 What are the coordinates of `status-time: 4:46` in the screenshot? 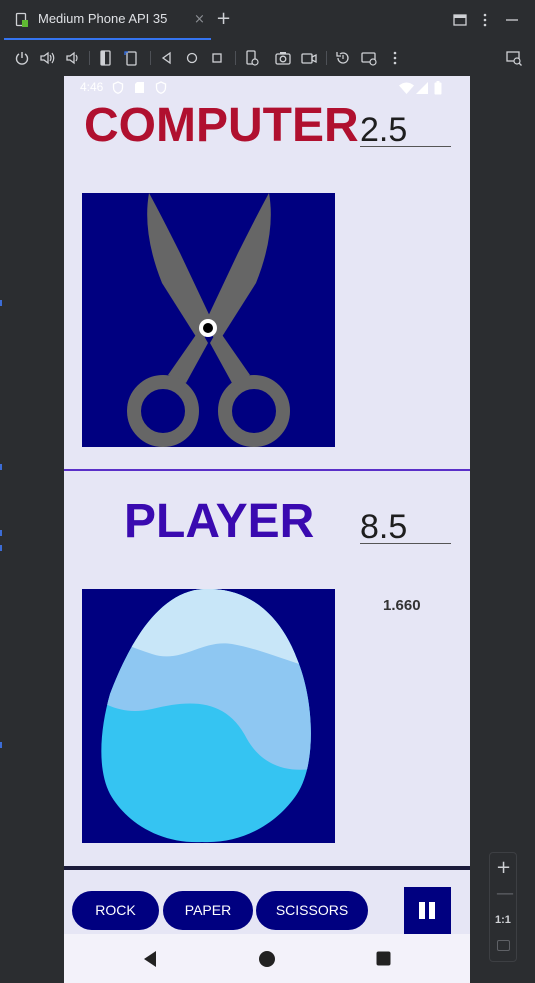 It's located at (92, 87).